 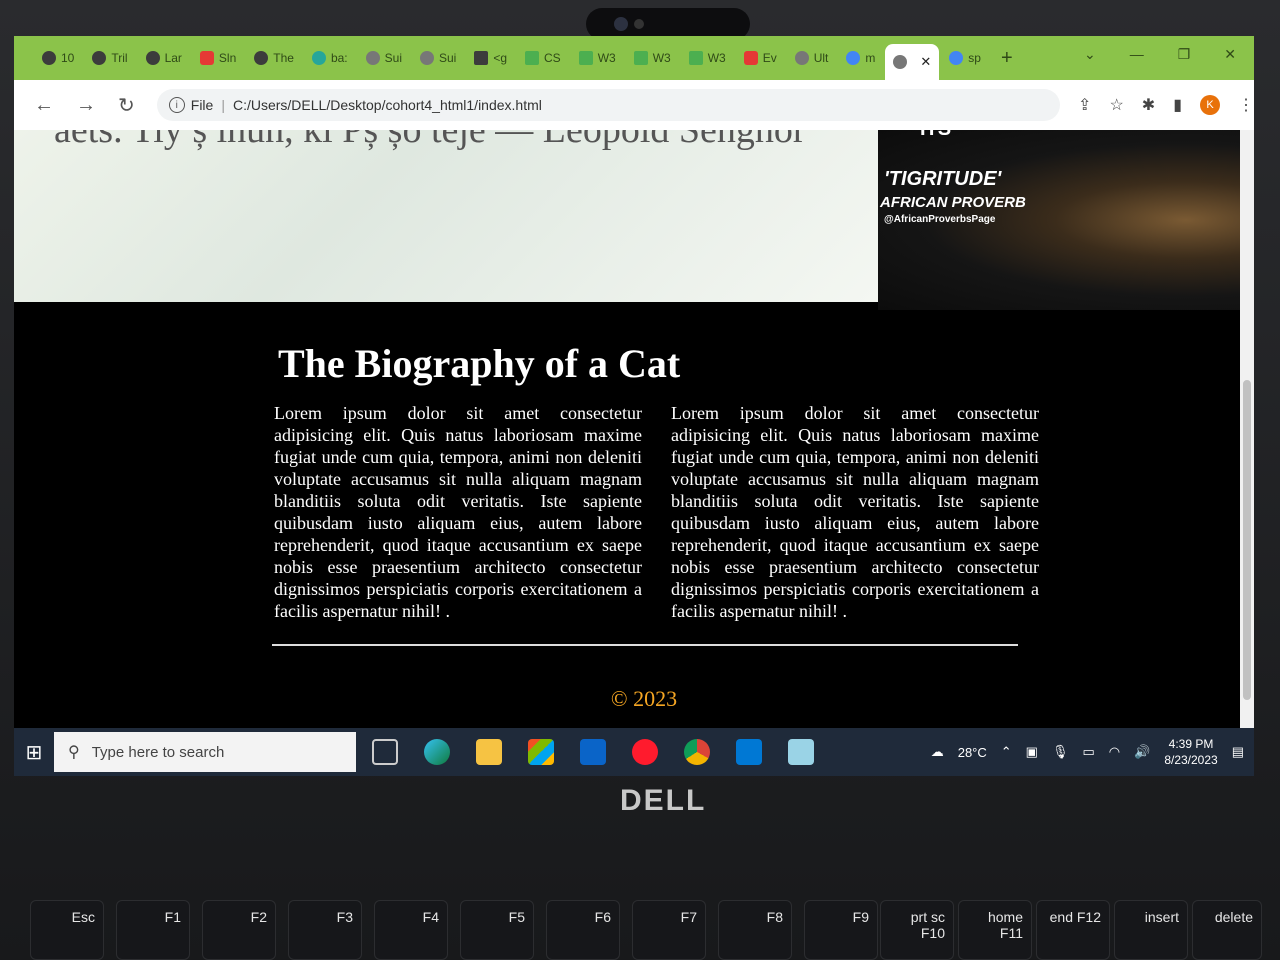 I want to click on key-esc: Esc, so click(x=67, y=930).